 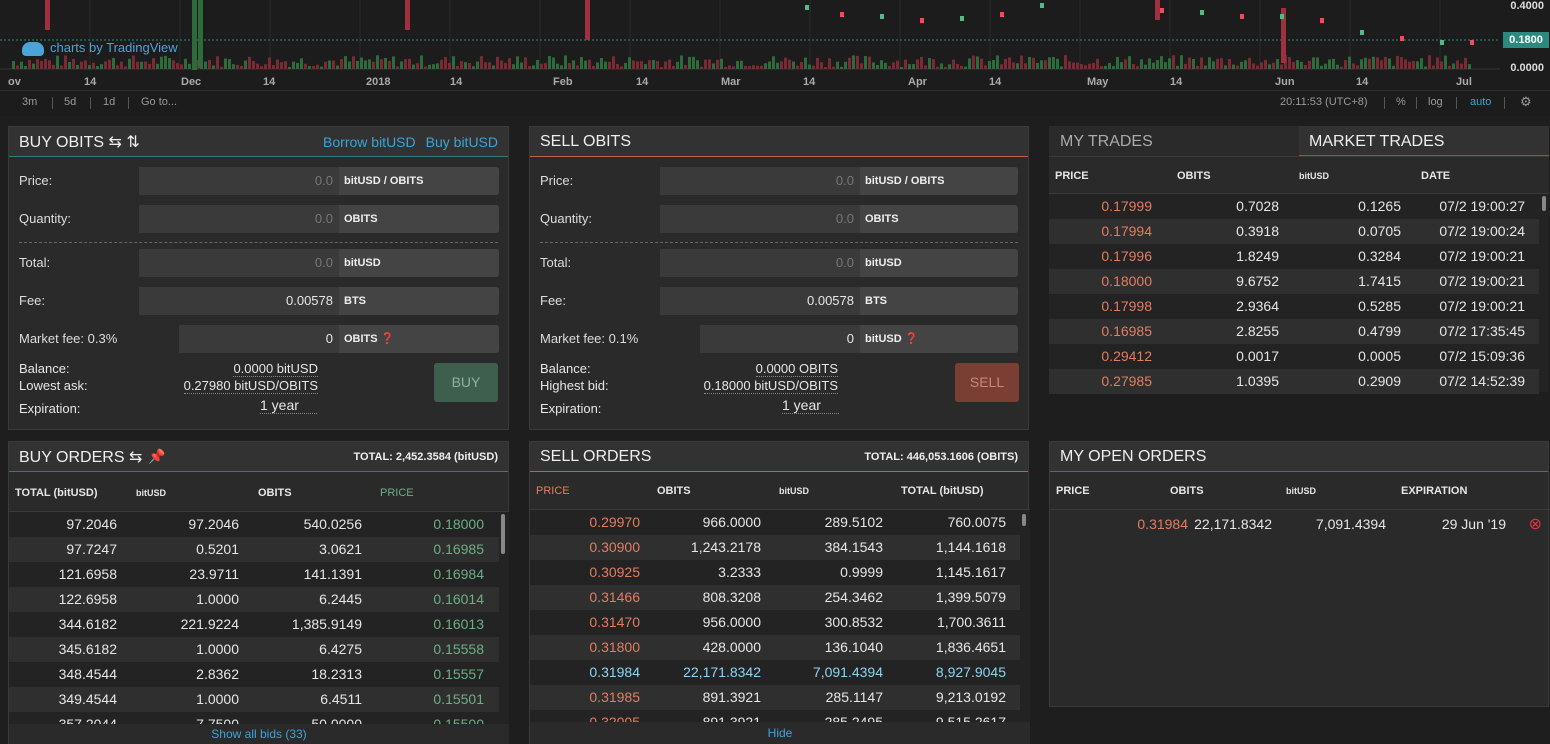 What do you see at coordinates (775, 716) in the screenshot?
I see `table-row: 0.32005 891.3921 285.2495 9,515.2617` at bounding box center [775, 716].